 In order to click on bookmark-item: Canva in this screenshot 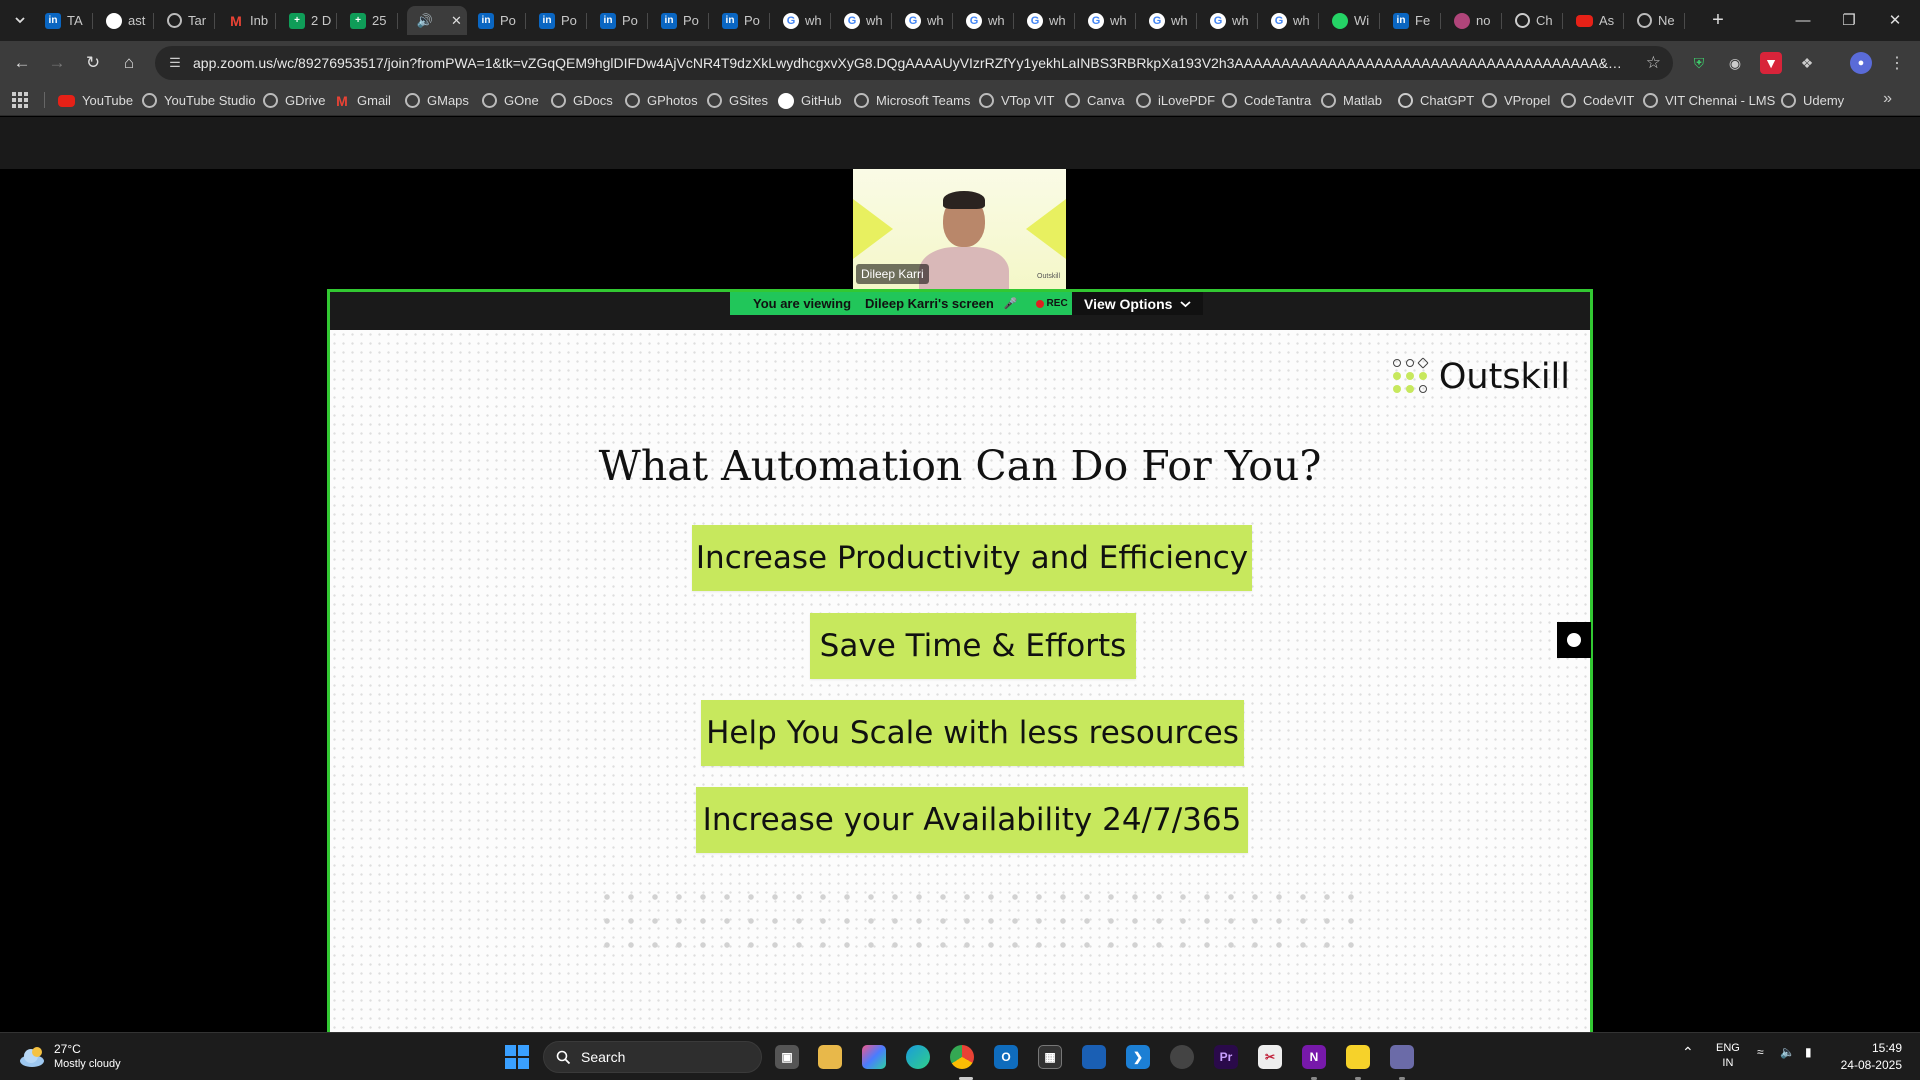, I will do `click(1095, 100)`.